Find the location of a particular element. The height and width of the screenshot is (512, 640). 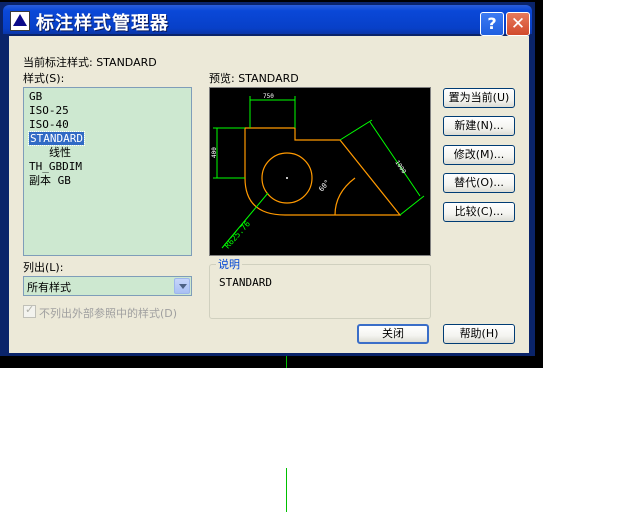

preview-left-dim-text: 400 is located at coordinates (214, 152).